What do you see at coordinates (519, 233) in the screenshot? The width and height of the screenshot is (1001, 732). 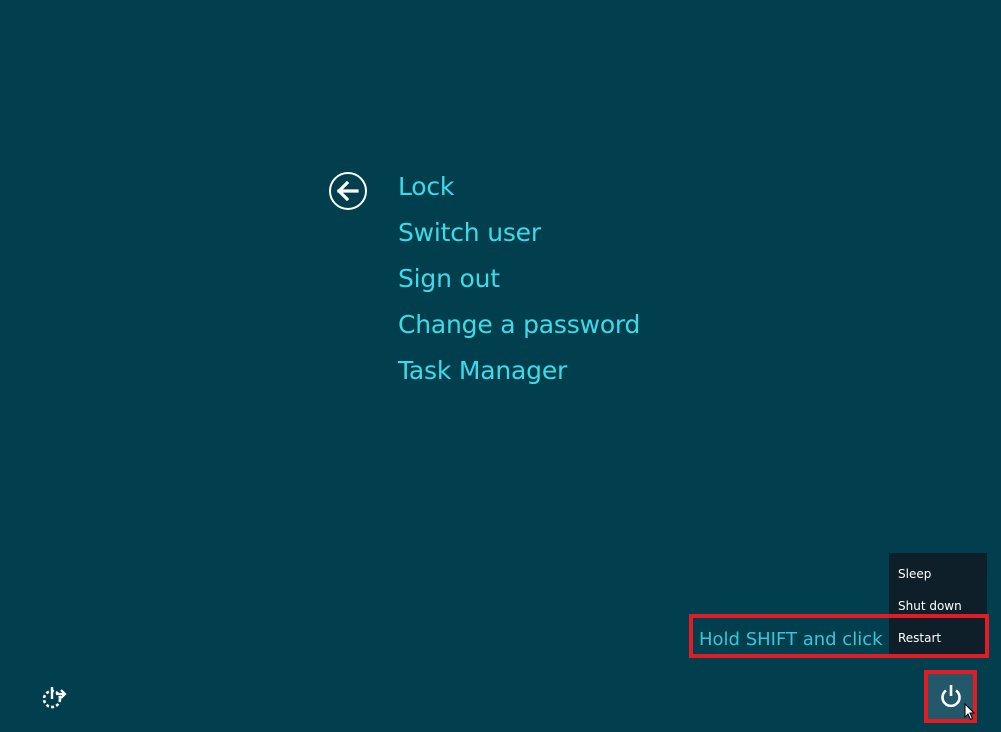 I see `menu-item-switch-user: Switch user` at bounding box center [519, 233].